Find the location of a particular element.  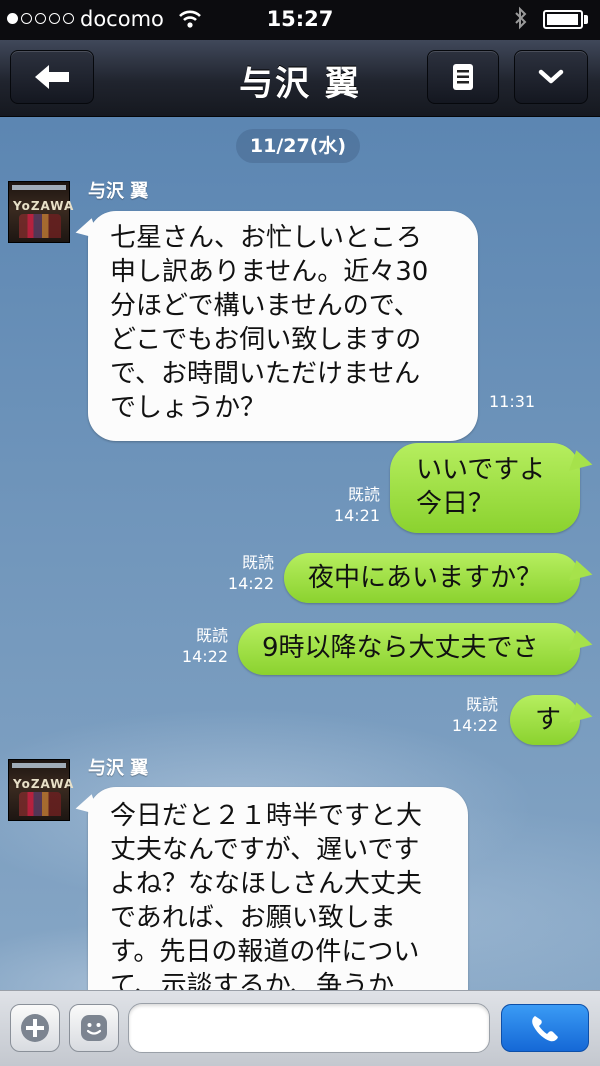

battery-icon is located at coordinates (563, 19).